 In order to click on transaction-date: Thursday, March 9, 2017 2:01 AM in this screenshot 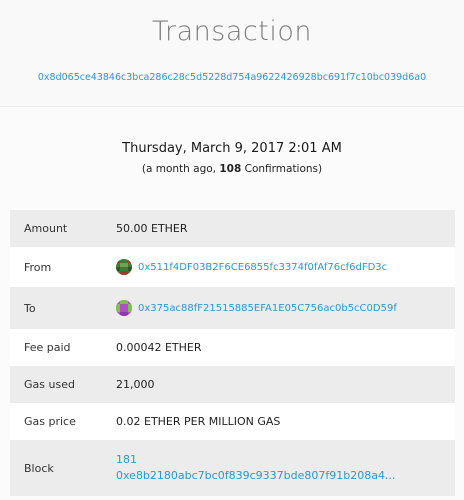, I will do `click(232, 148)`.